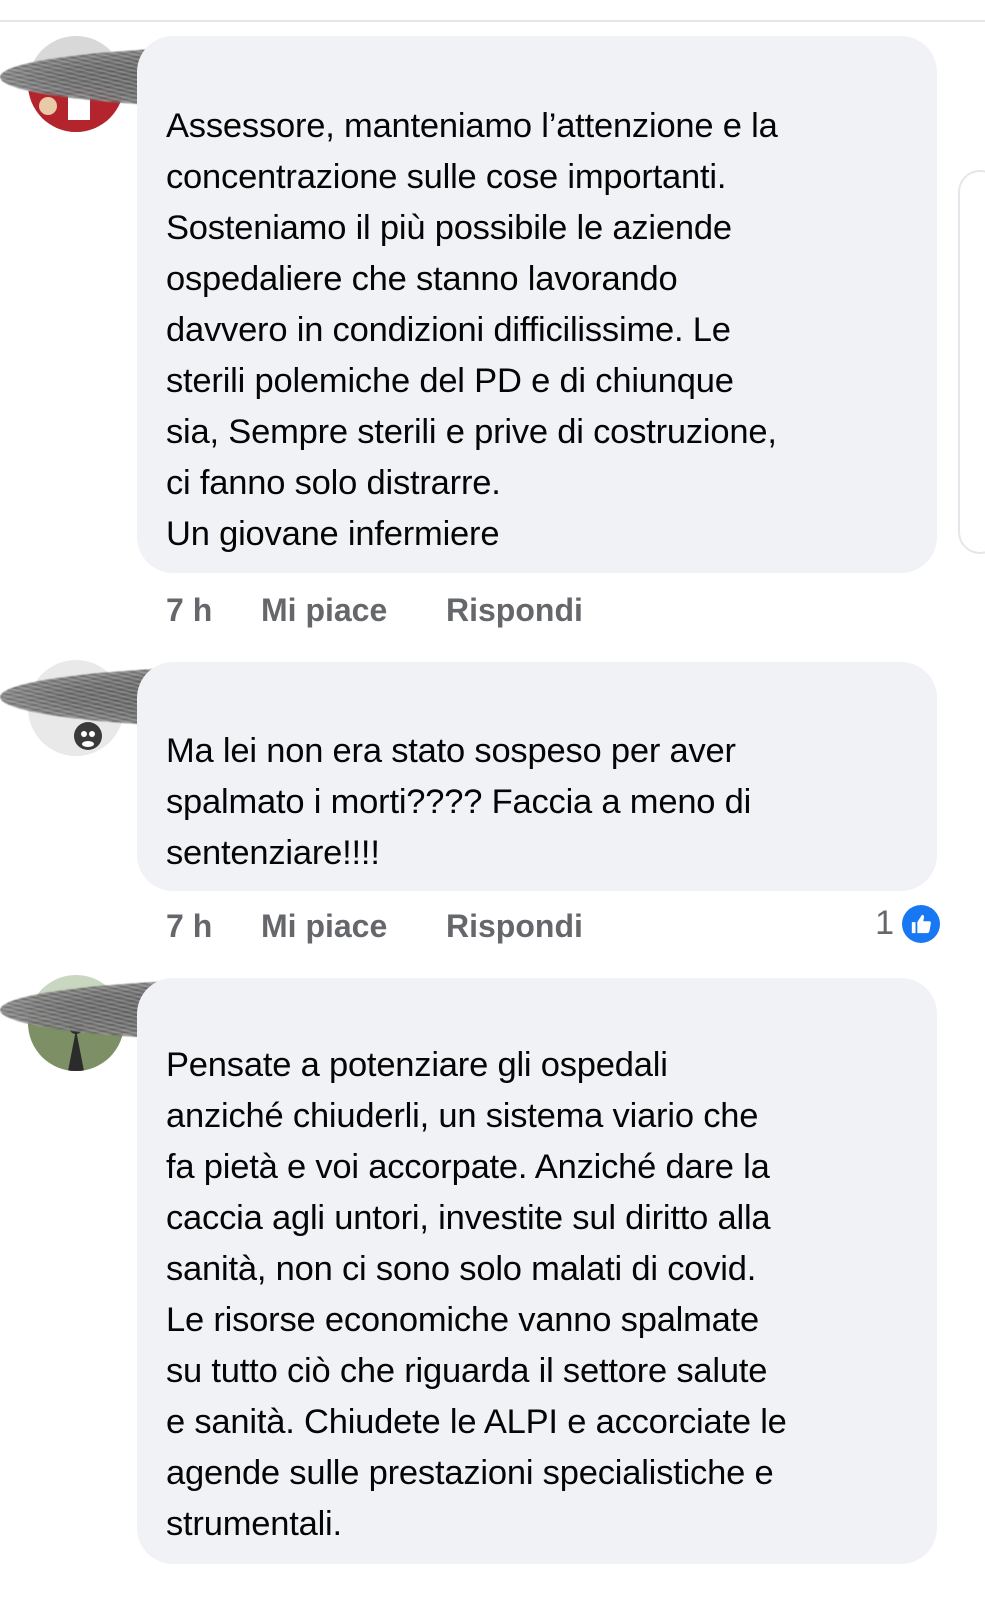  Describe the element at coordinates (971, 362) in the screenshot. I see `adjacent-bubble-edge` at that location.